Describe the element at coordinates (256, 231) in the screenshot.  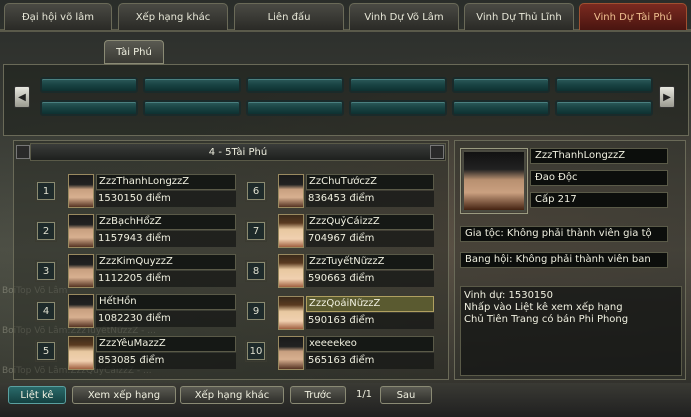
I see `rank-number-badge: 7` at that location.